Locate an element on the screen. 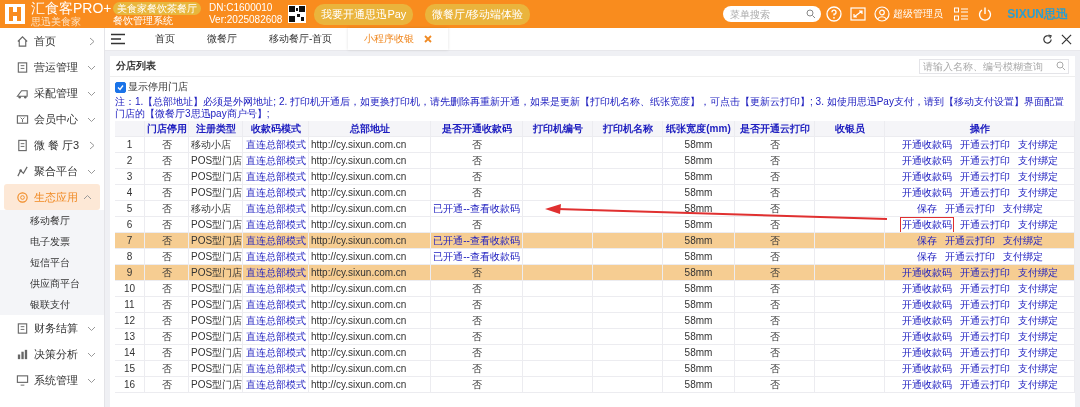 The image size is (1080, 407). column-header: 纸张宽度(mm) is located at coordinates (699, 128).